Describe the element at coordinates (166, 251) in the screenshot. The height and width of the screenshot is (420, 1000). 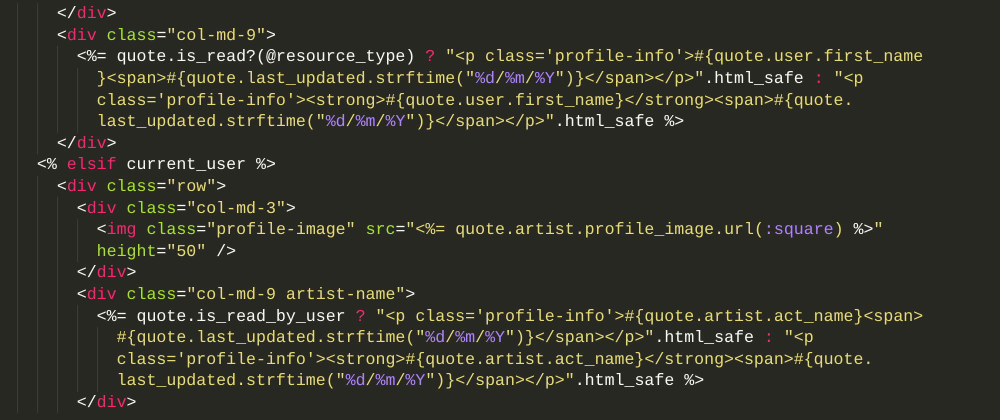
I see `code-line: height="50" />` at that location.